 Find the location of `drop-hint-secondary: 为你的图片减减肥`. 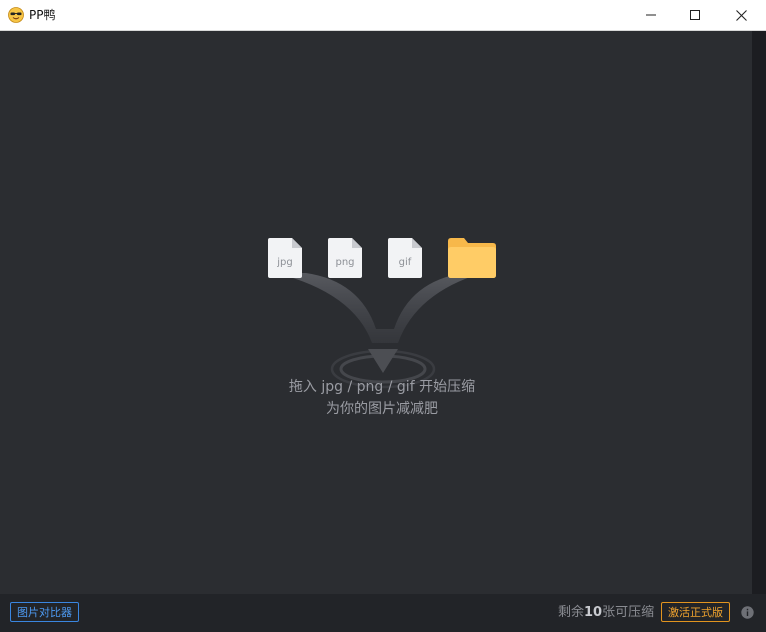

drop-hint-secondary: 为你的图片减减肥 is located at coordinates (382, 409).